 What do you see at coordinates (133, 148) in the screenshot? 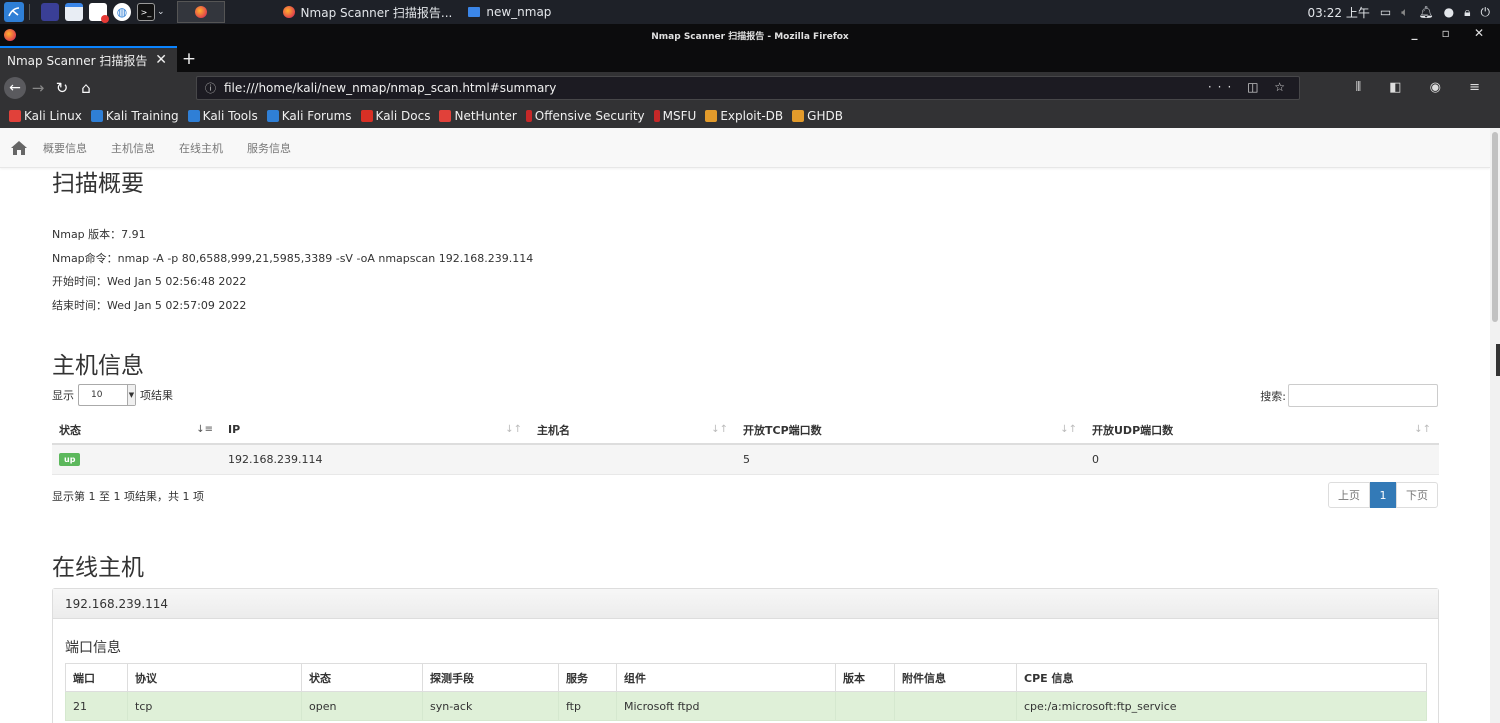
I see `nav-item-hosts: 主机信息` at bounding box center [133, 148].